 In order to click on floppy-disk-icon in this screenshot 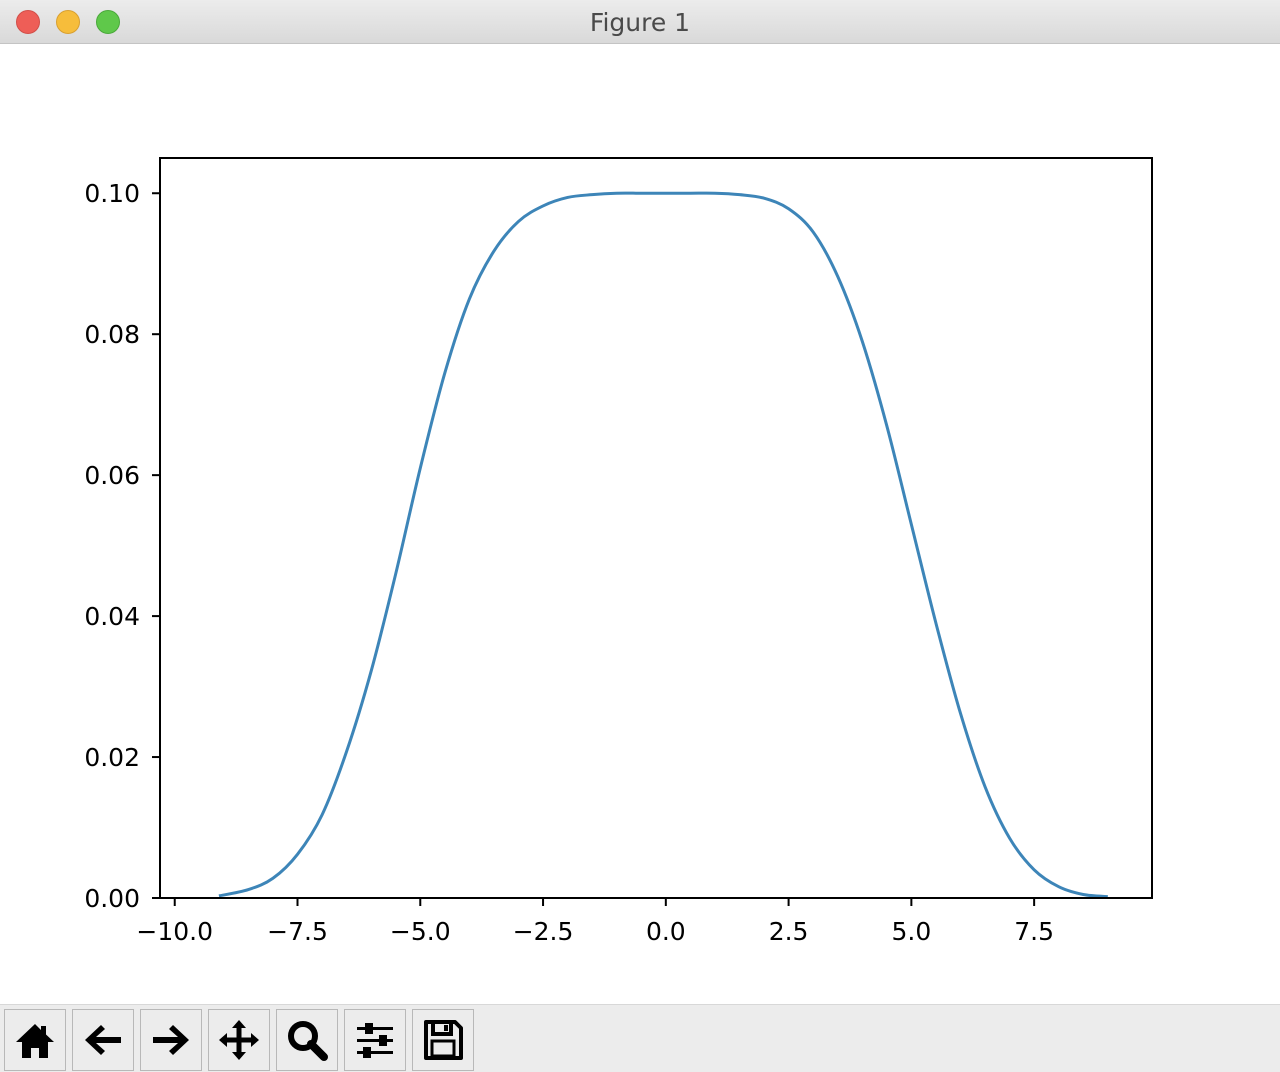, I will do `click(443, 1040)`.